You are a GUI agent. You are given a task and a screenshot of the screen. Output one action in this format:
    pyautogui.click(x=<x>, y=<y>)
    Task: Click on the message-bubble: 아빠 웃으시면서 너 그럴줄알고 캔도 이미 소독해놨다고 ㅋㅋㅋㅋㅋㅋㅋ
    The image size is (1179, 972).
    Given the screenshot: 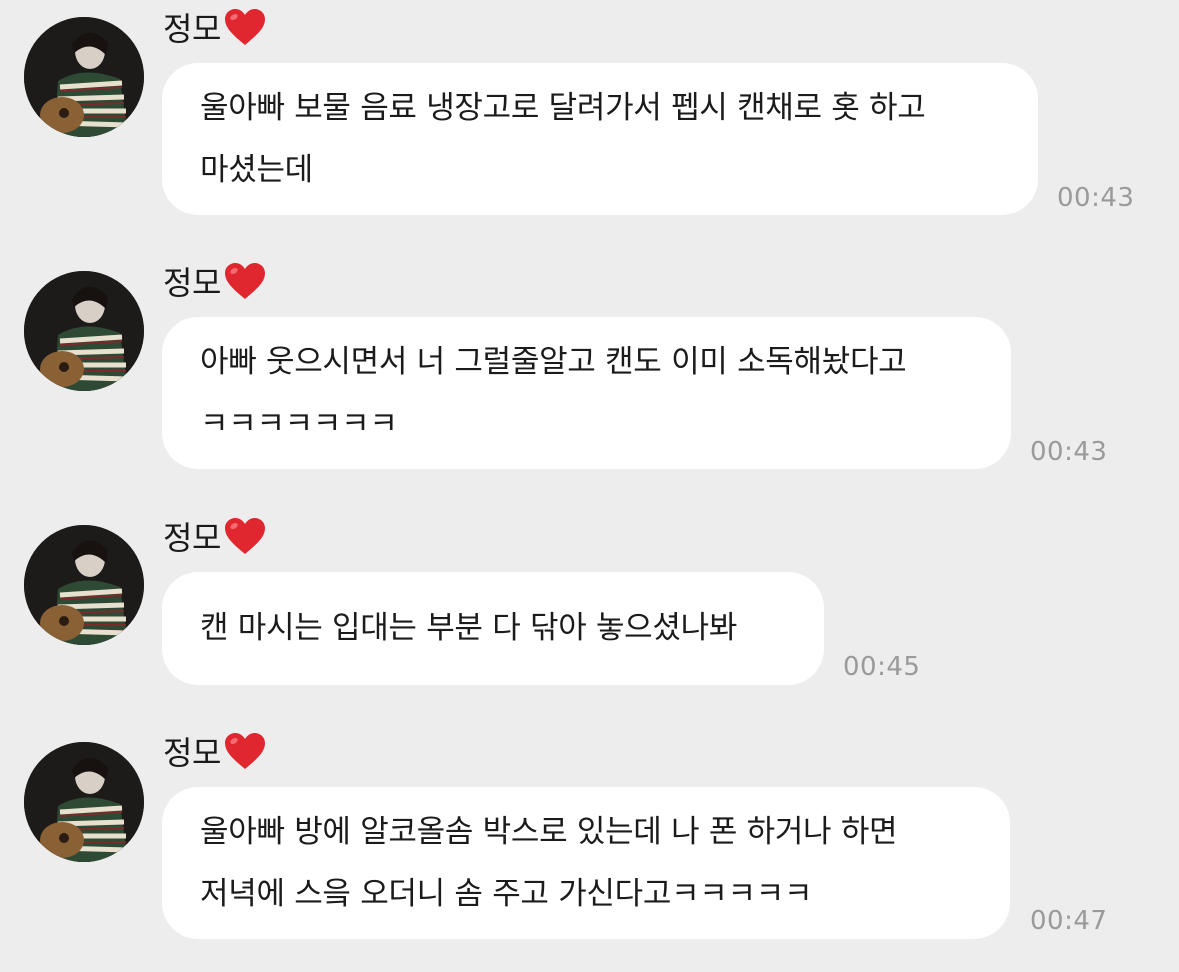 What is the action you would take?
    pyautogui.click(x=586, y=393)
    